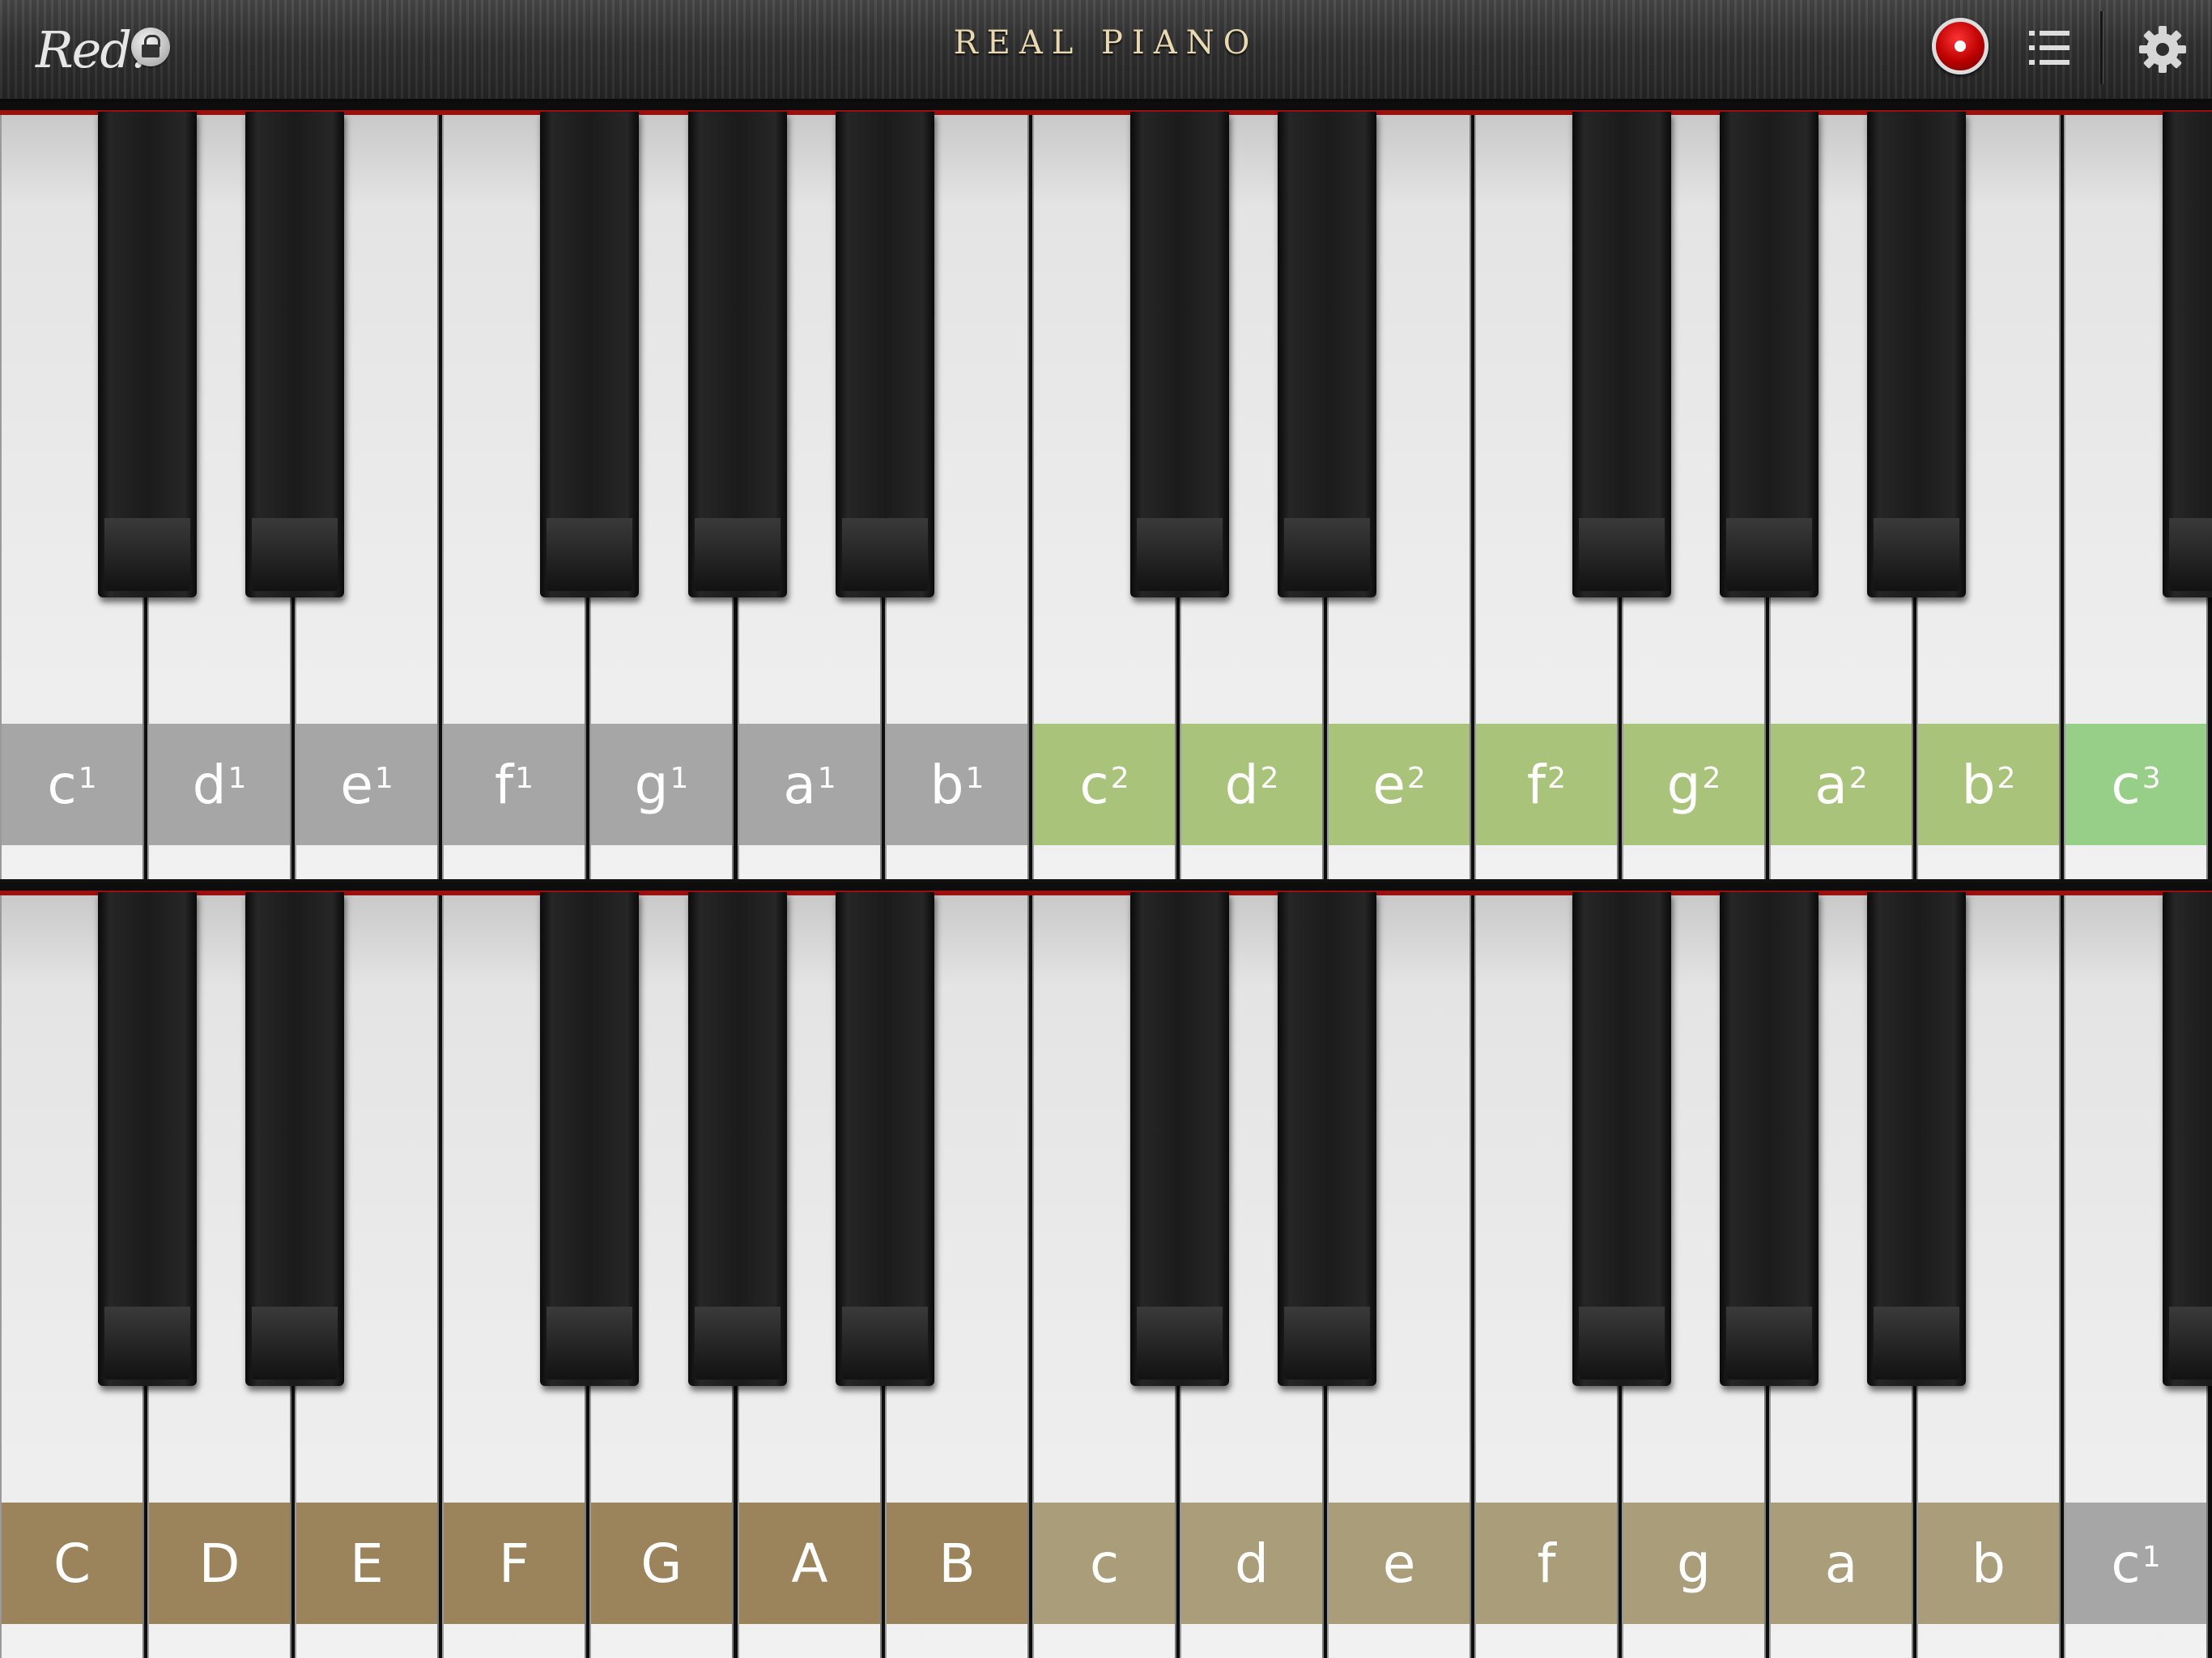 The image size is (2212, 1658). I want to click on note-name: A, so click(810, 1563).